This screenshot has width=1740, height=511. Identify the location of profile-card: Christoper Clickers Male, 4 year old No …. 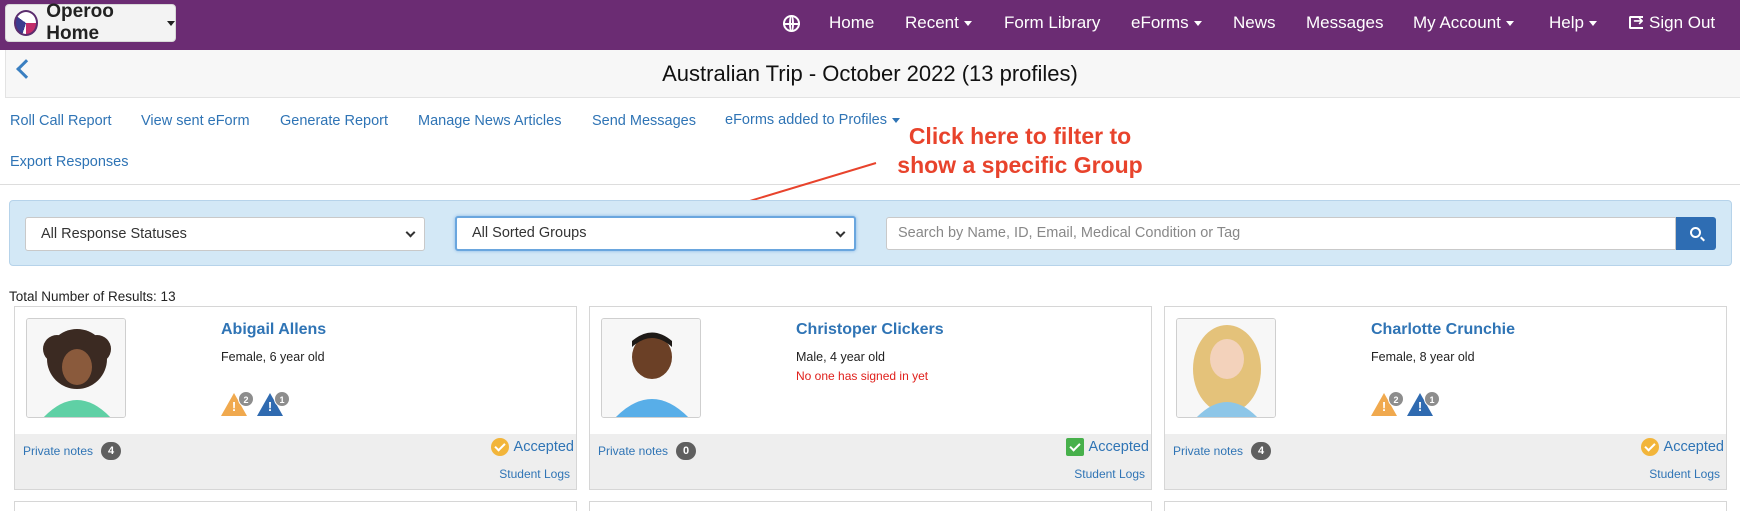
(870, 398).